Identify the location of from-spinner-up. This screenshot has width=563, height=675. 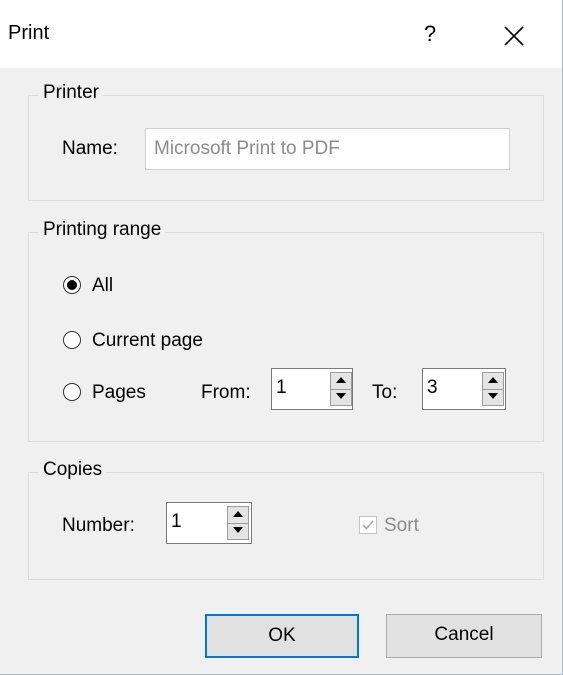
(341, 381).